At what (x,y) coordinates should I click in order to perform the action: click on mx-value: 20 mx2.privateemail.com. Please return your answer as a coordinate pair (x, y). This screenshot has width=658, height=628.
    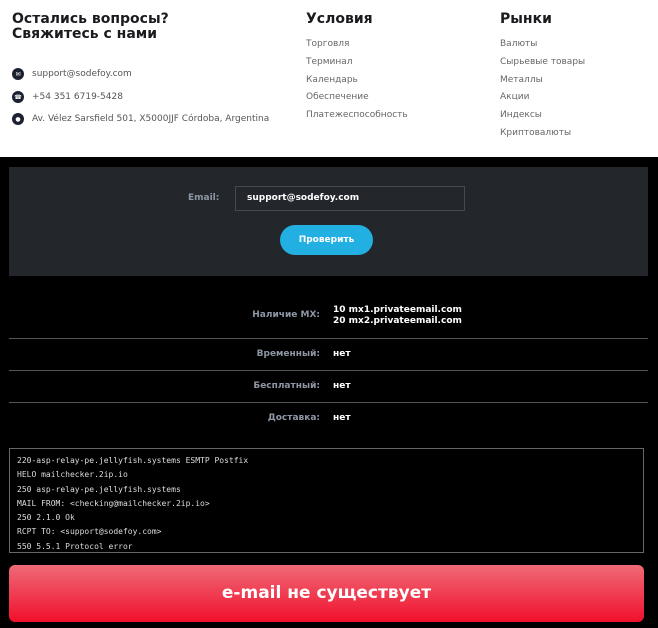
    Looking at the image, I should click on (397, 321).